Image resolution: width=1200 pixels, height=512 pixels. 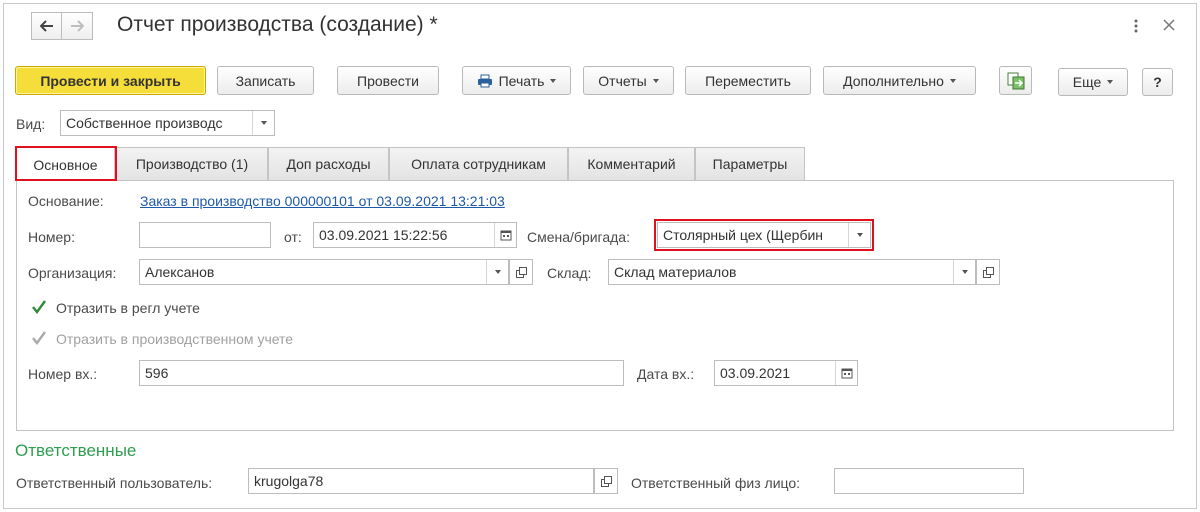 I want to click on tab-employee-pay: Оплата сотрудникам, so click(x=478, y=163).